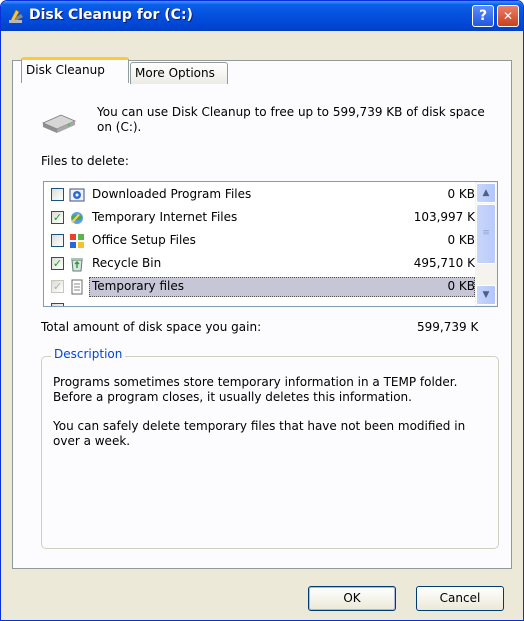 The width and height of the screenshot is (524, 621). What do you see at coordinates (259, 302) in the screenshot?
I see `list-item-partial` at bounding box center [259, 302].